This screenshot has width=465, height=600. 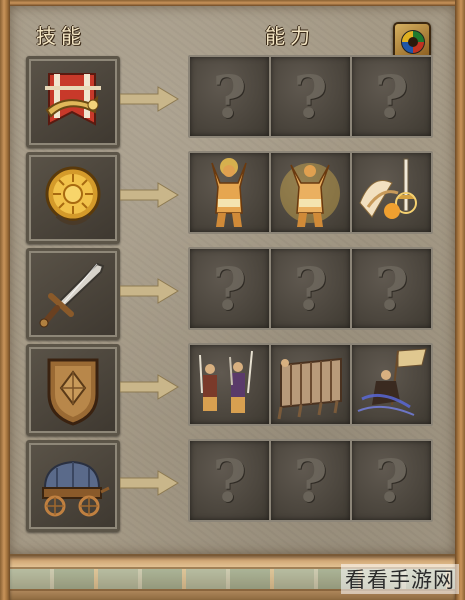 I want to click on ability-slot-3-3: ?, so click(x=391, y=288).